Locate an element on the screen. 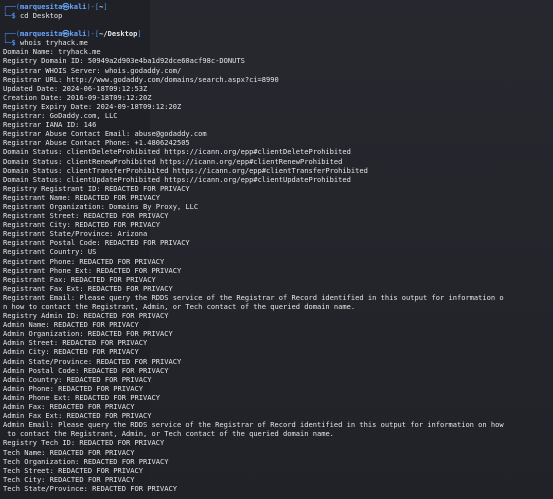  output-line: Admin Organization: REDACTED FOR PRIVACY is located at coordinates (88, 334).